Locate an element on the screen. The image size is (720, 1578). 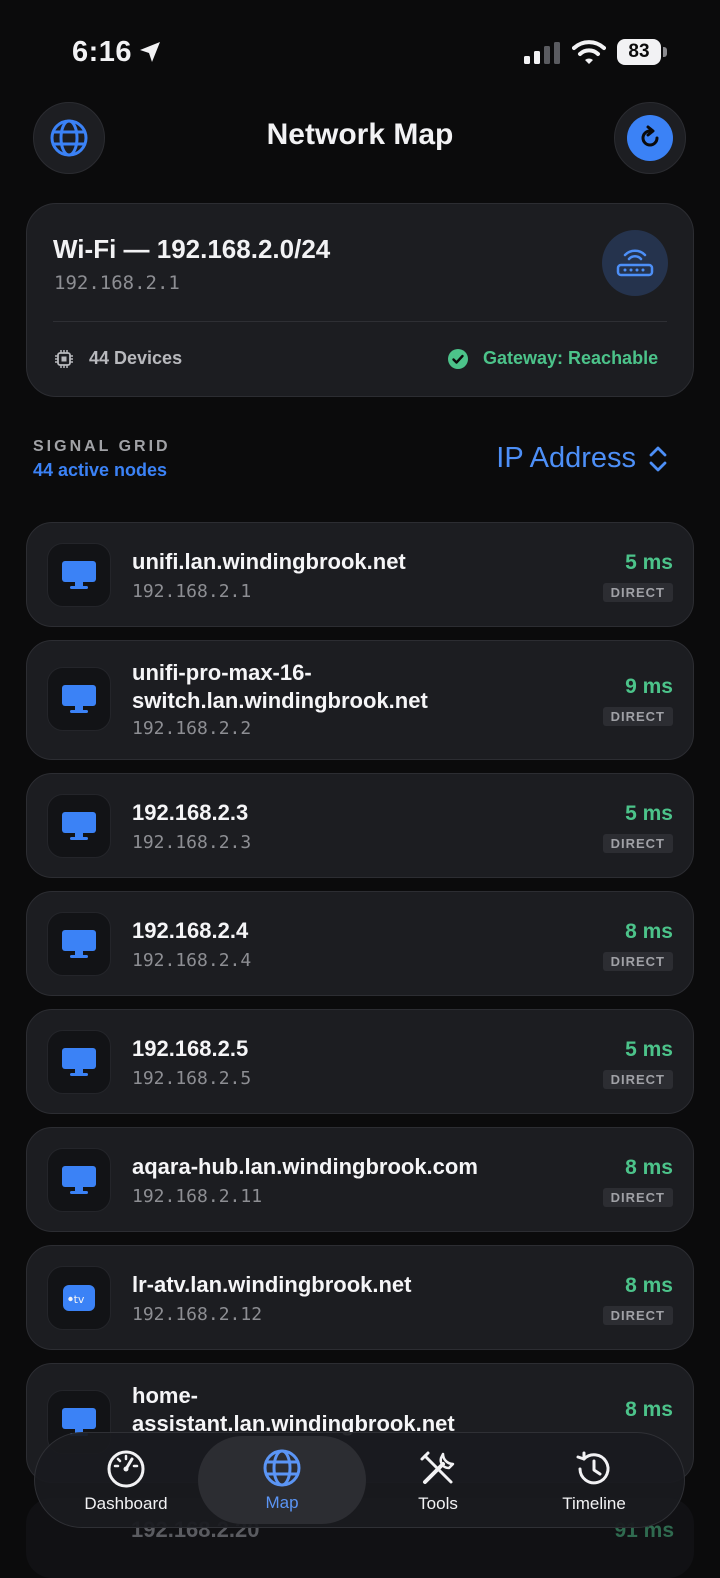
tab-label: Tools is located at coordinates (438, 1503).